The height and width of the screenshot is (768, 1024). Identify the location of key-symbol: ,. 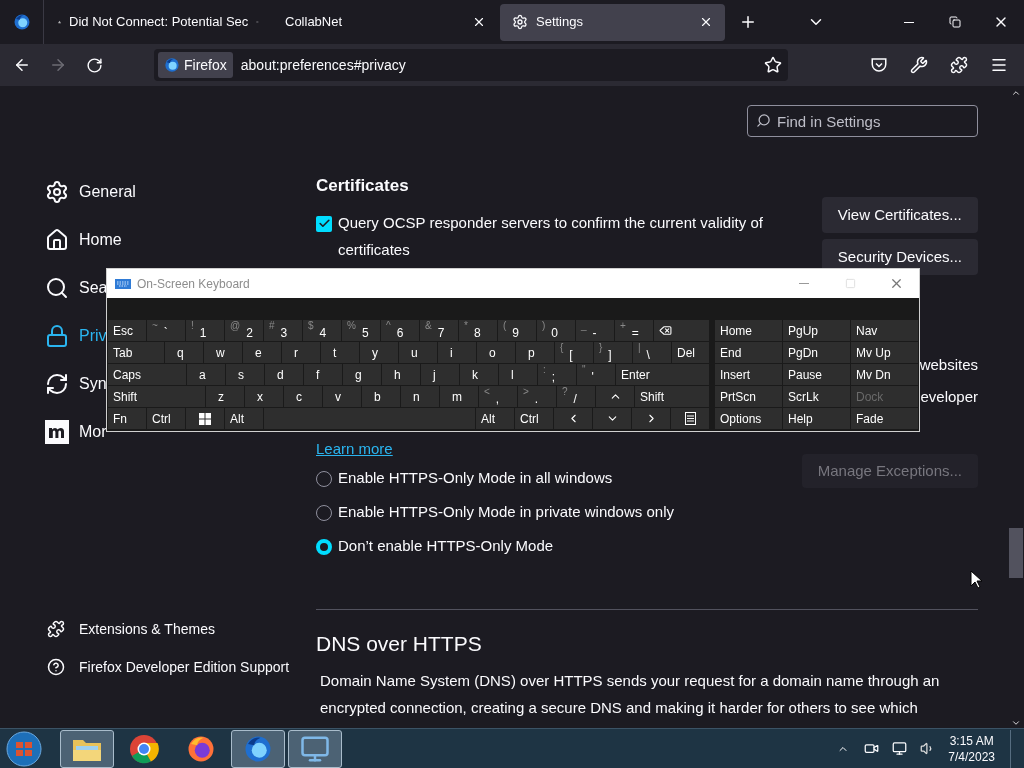
(497, 399).